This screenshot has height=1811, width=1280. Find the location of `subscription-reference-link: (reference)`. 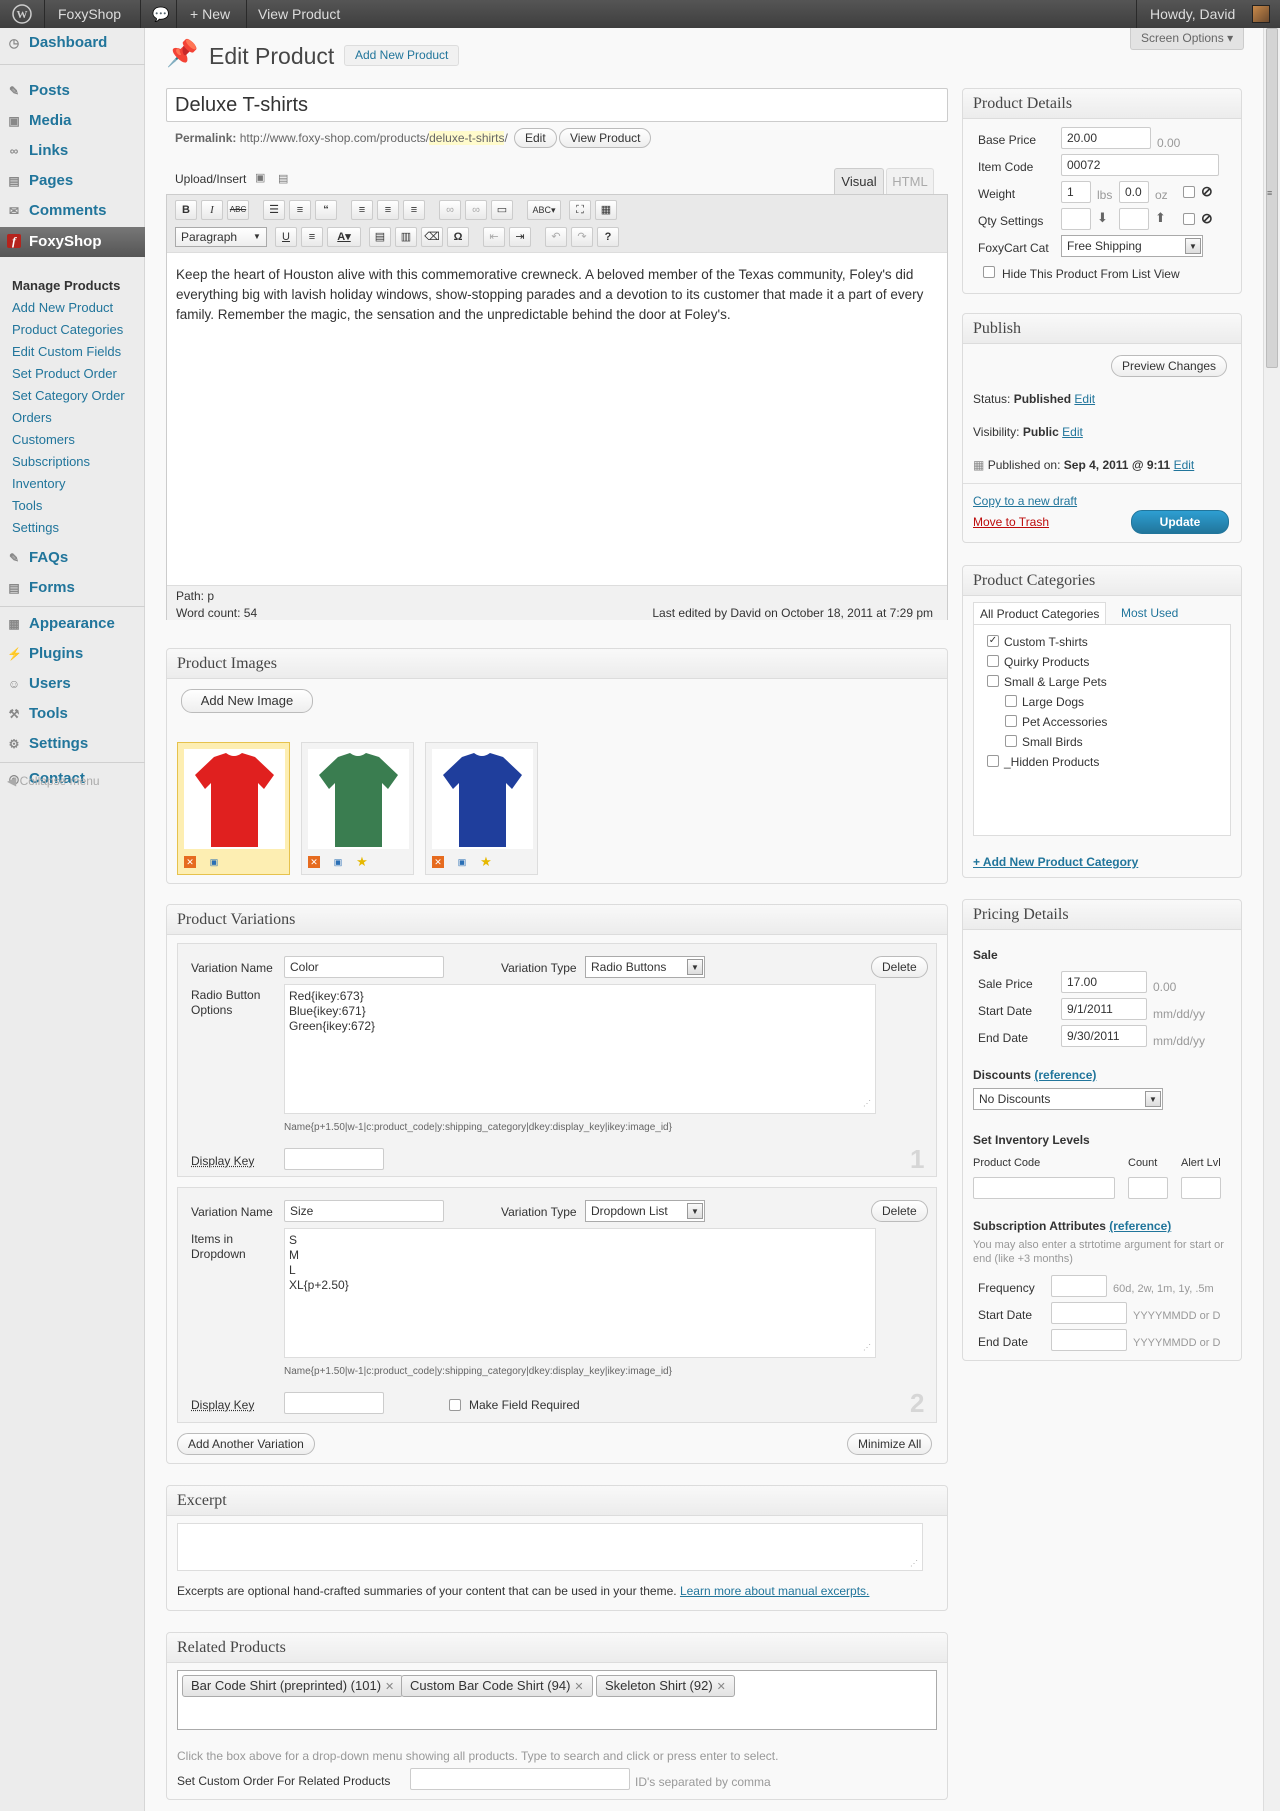

subscription-reference-link: (reference) is located at coordinates (1140, 1226).